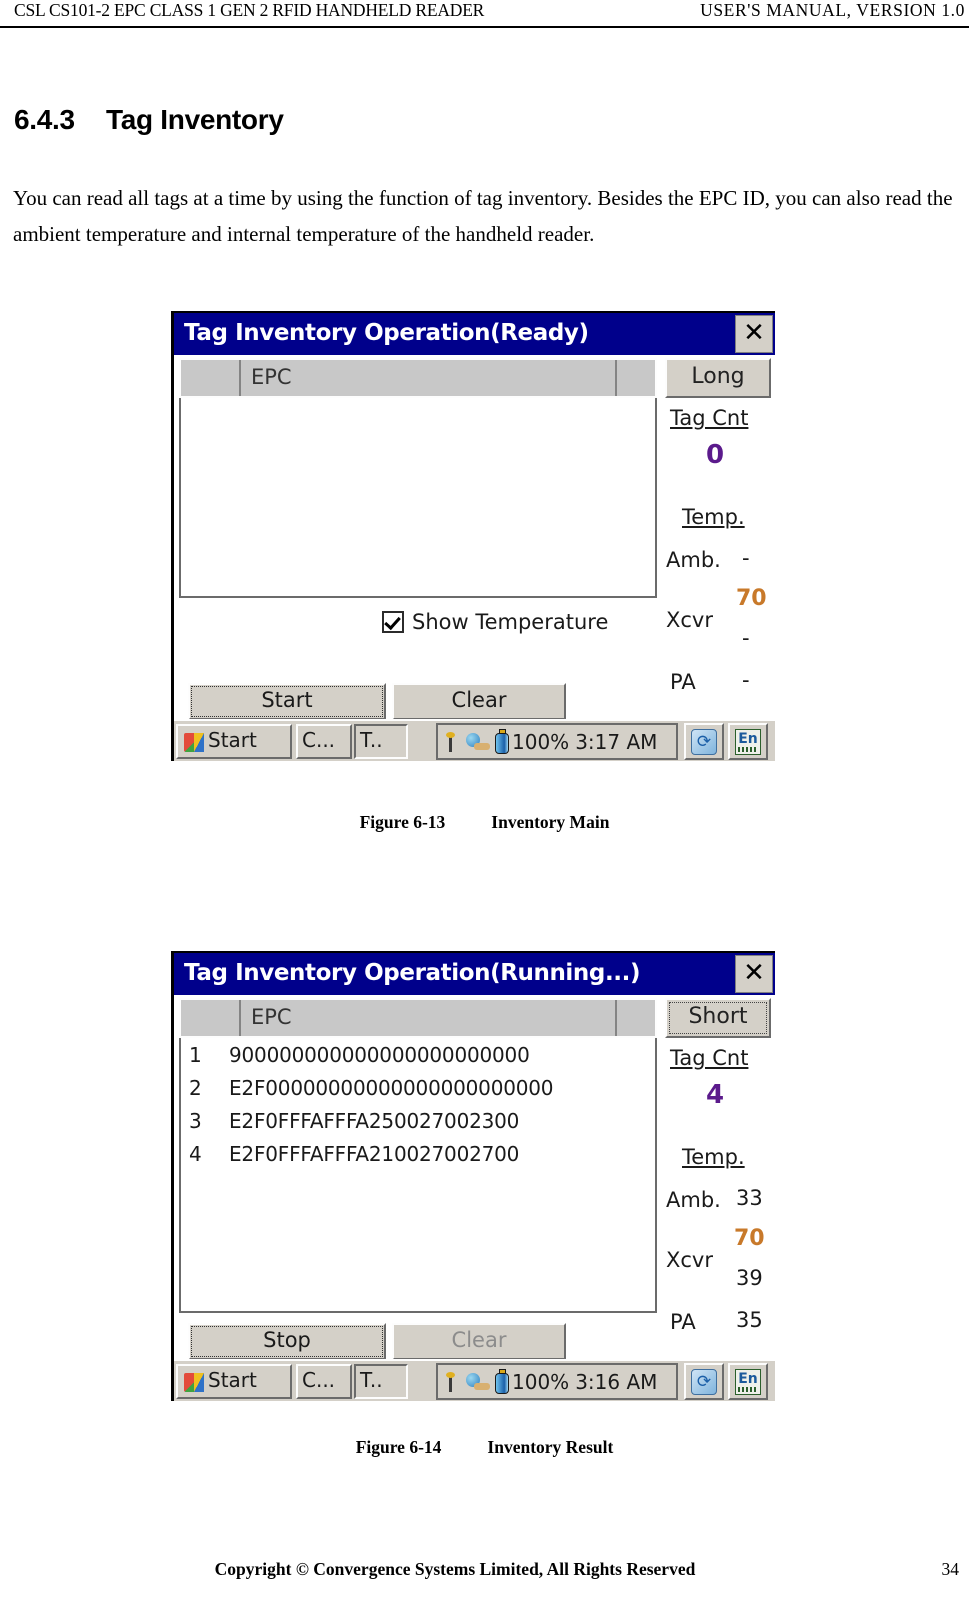 The width and height of the screenshot is (969, 1599). Describe the element at coordinates (749, 1320) in the screenshot. I see `pa-temp-value: 35` at that location.